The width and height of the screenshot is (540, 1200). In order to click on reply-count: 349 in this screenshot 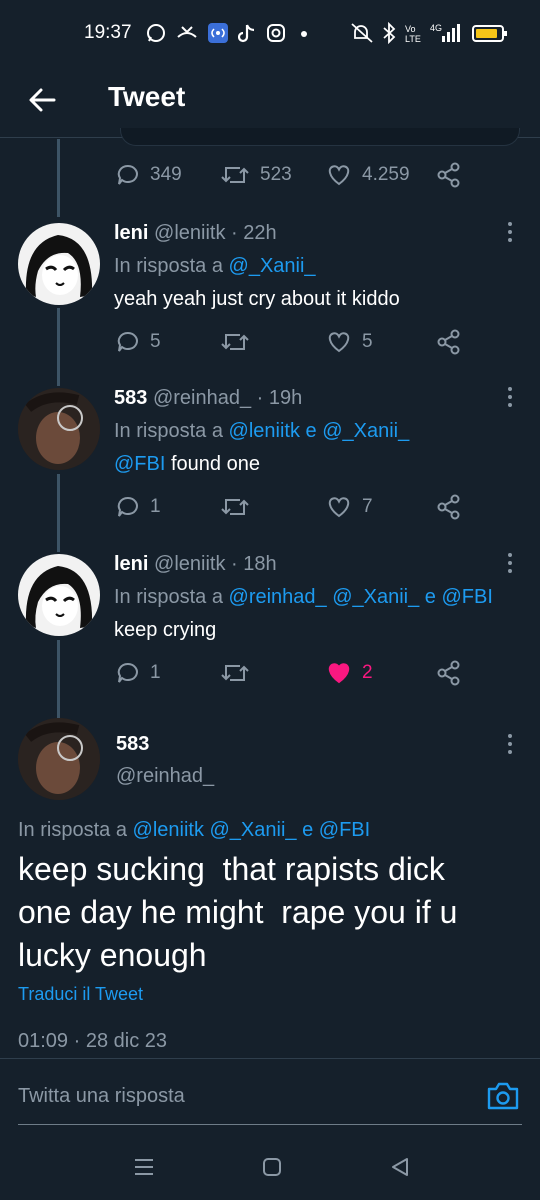, I will do `click(166, 174)`.